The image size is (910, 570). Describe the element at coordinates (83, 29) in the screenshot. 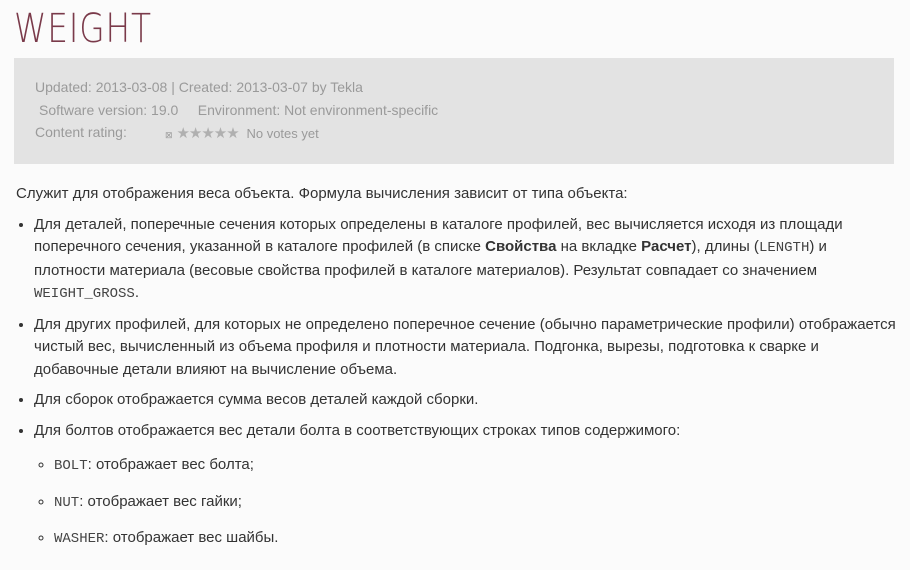

I see `page-title: WEIGHT` at that location.